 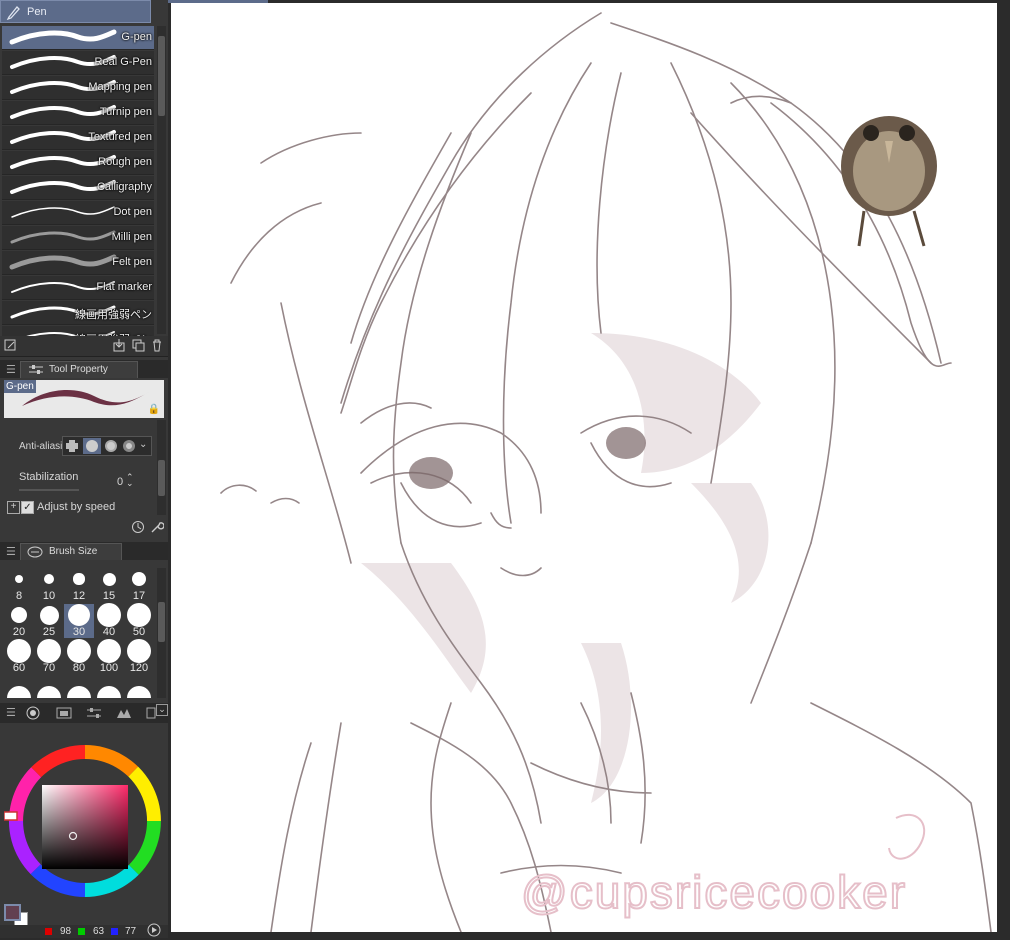 What do you see at coordinates (139, 656) in the screenshot?
I see `brush-size-option: 120` at bounding box center [139, 656].